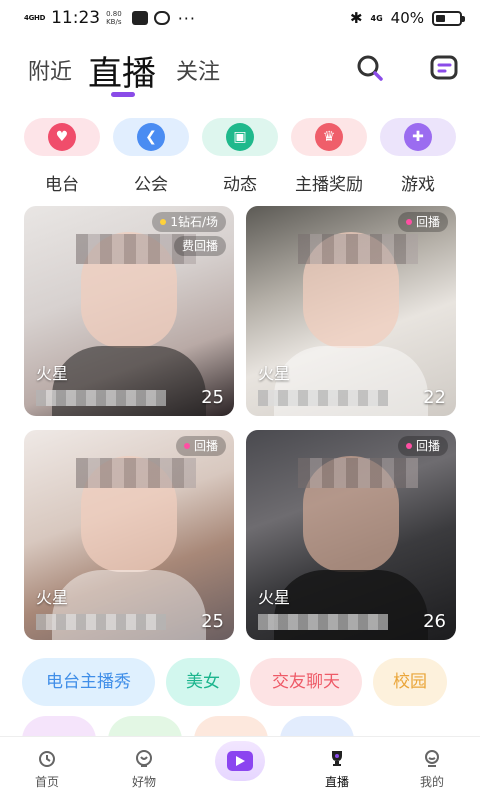  Describe the element at coordinates (440, 18) in the screenshot. I see `battery-fill` at that location.